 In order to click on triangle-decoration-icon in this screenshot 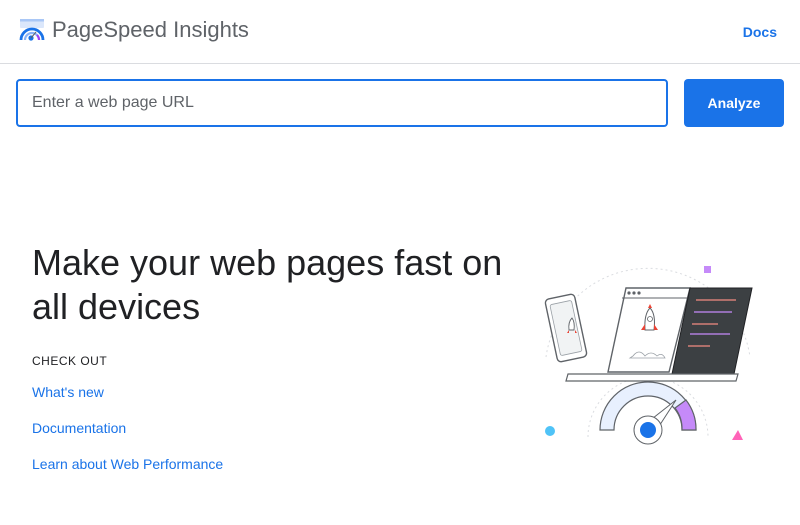, I will do `click(737, 435)`.